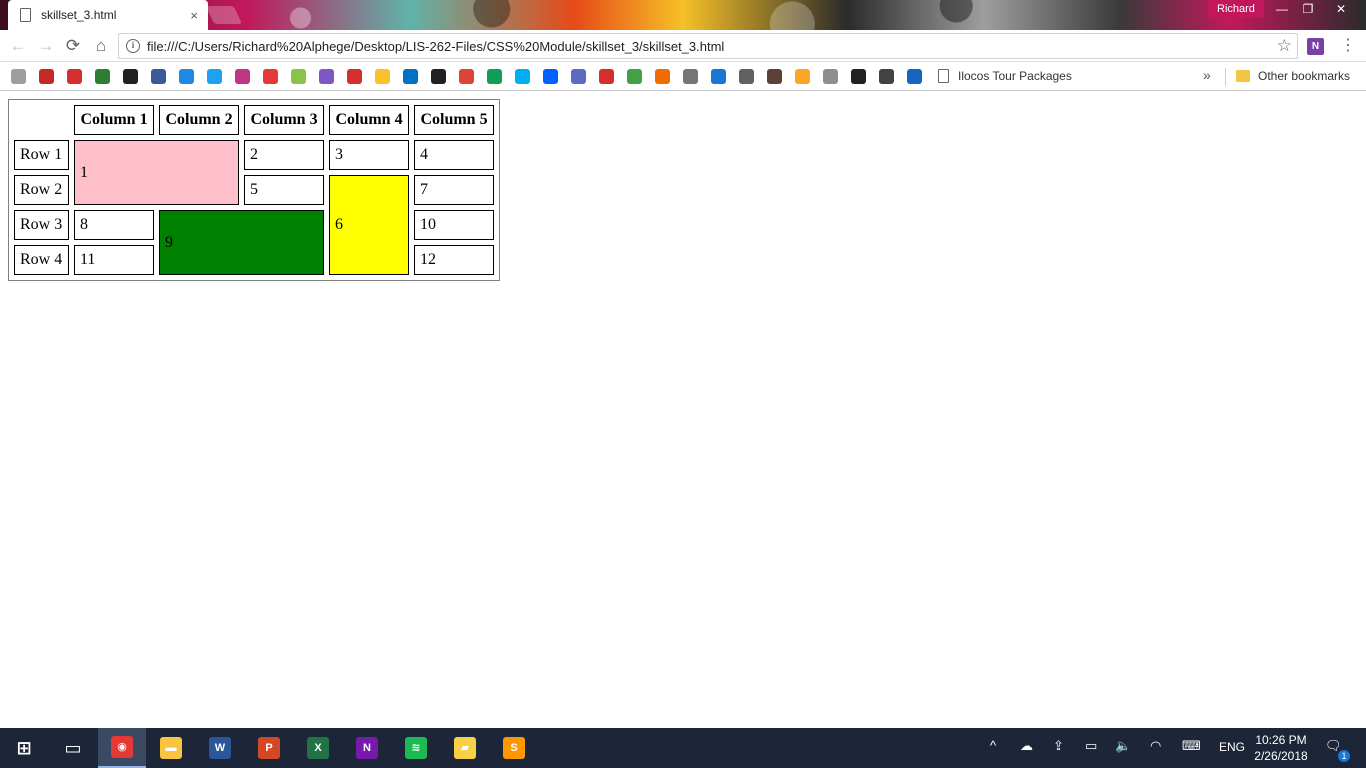  Describe the element at coordinates (514, 748) in the screenshot. I see `sublime-text-icon: S` at that location.